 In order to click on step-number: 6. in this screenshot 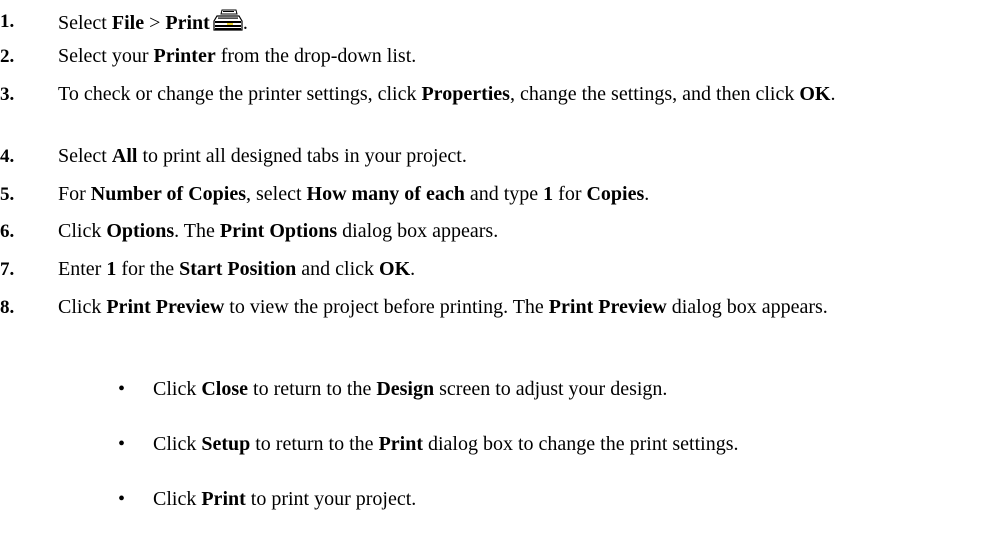, I will do `click(7, 231)`.